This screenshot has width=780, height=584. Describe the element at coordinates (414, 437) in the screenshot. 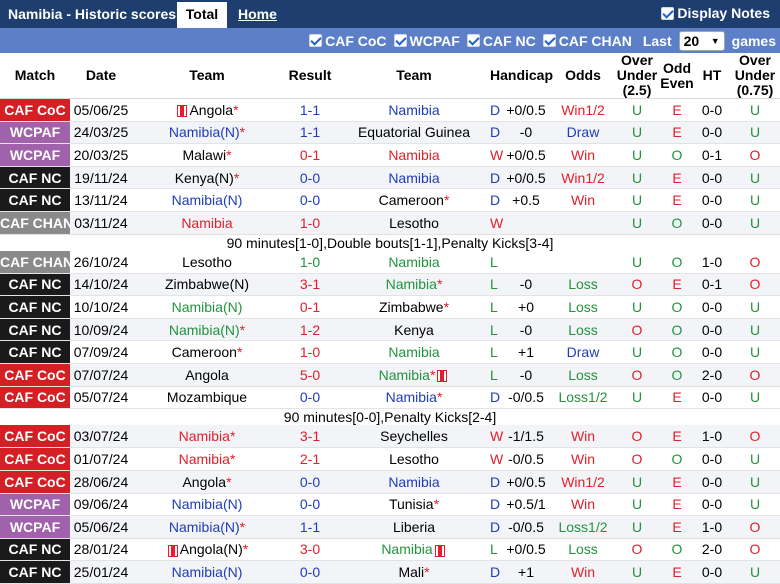

I see `team-cell: Seychelles` at that location.